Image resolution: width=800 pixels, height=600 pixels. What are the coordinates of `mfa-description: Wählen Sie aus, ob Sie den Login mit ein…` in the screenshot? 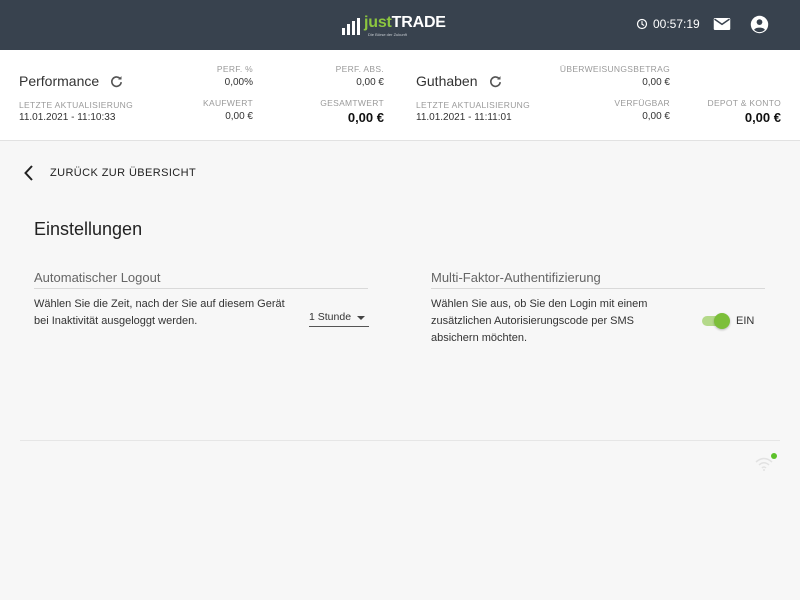 It's located at (539, 321).